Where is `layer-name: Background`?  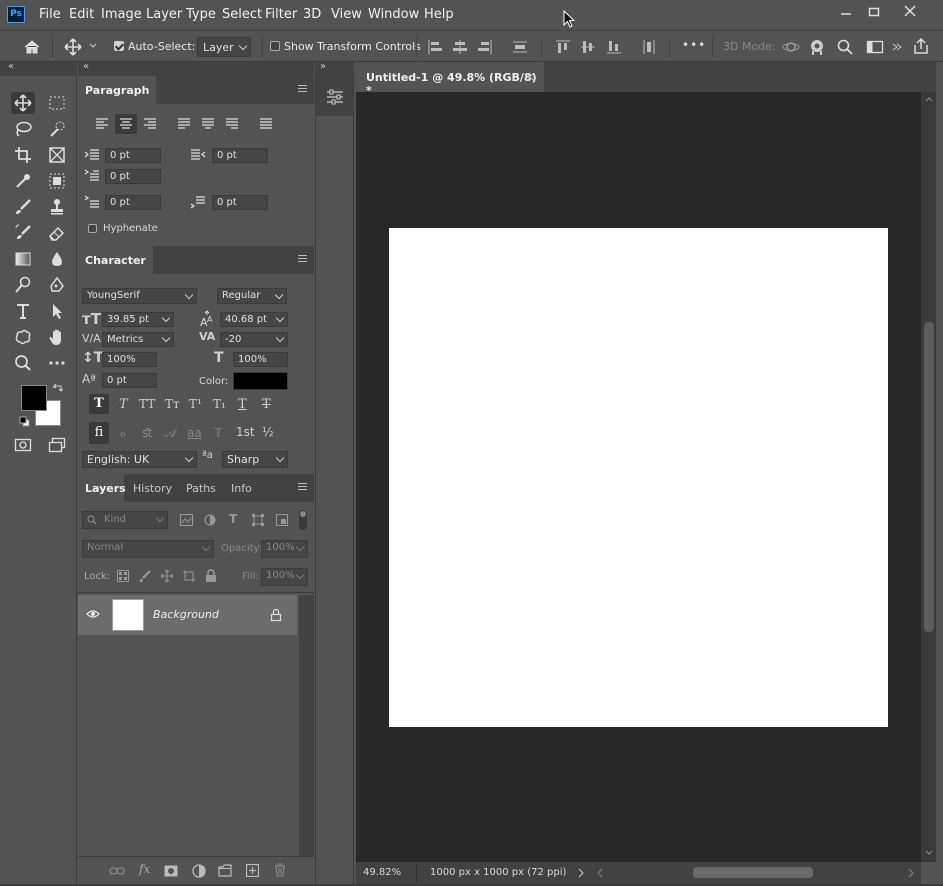 layer-name: Background is located at coordinates (186, 614).